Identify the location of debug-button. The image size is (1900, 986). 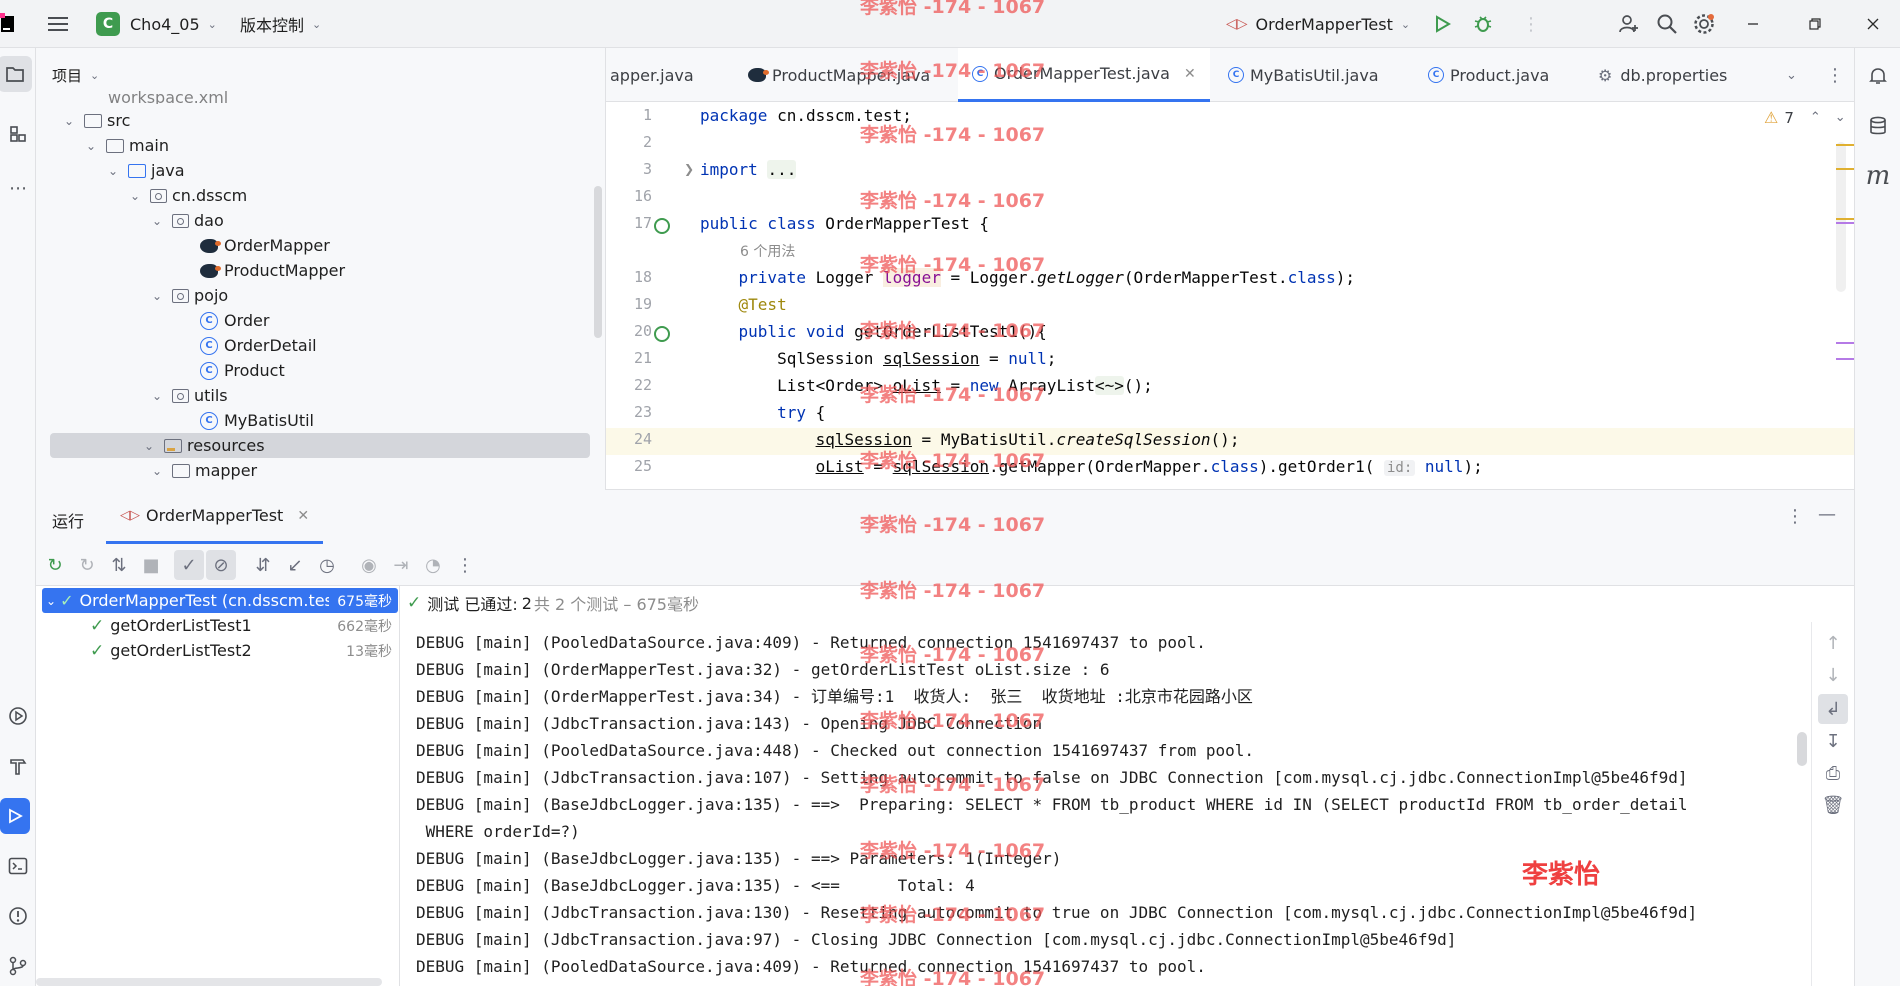
(1483, 24).